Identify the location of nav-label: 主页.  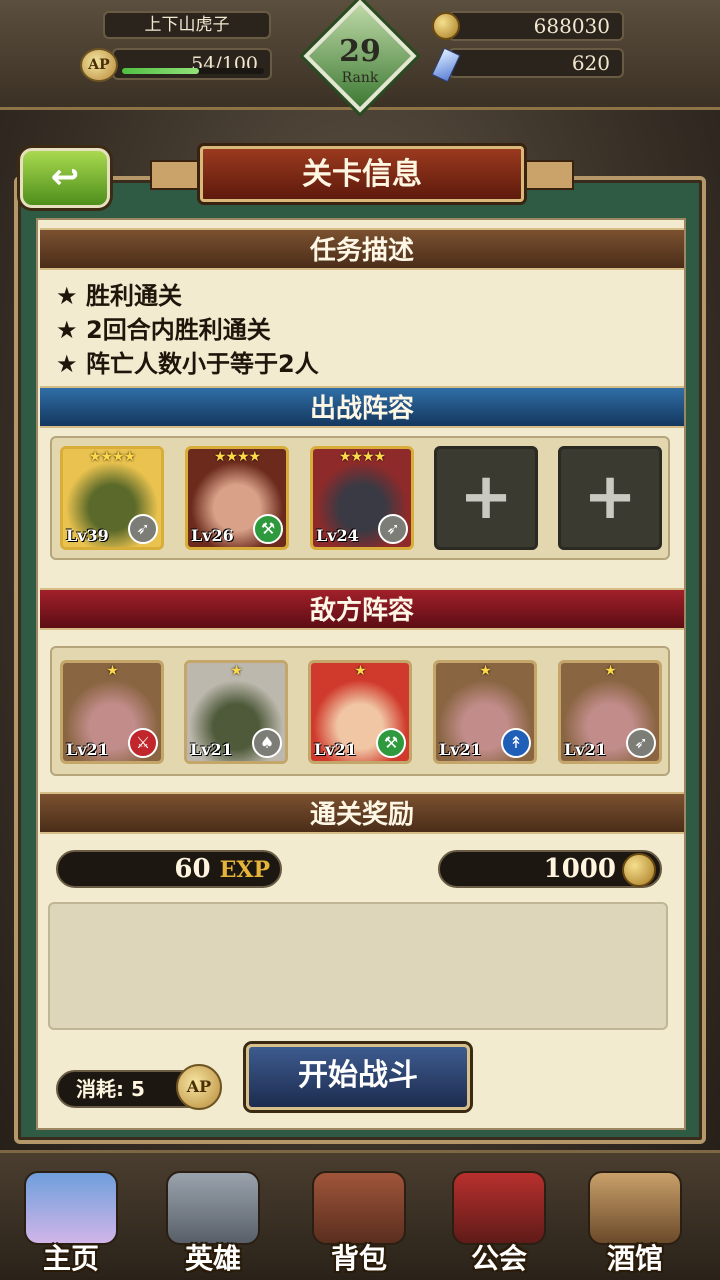
(70, 1258).